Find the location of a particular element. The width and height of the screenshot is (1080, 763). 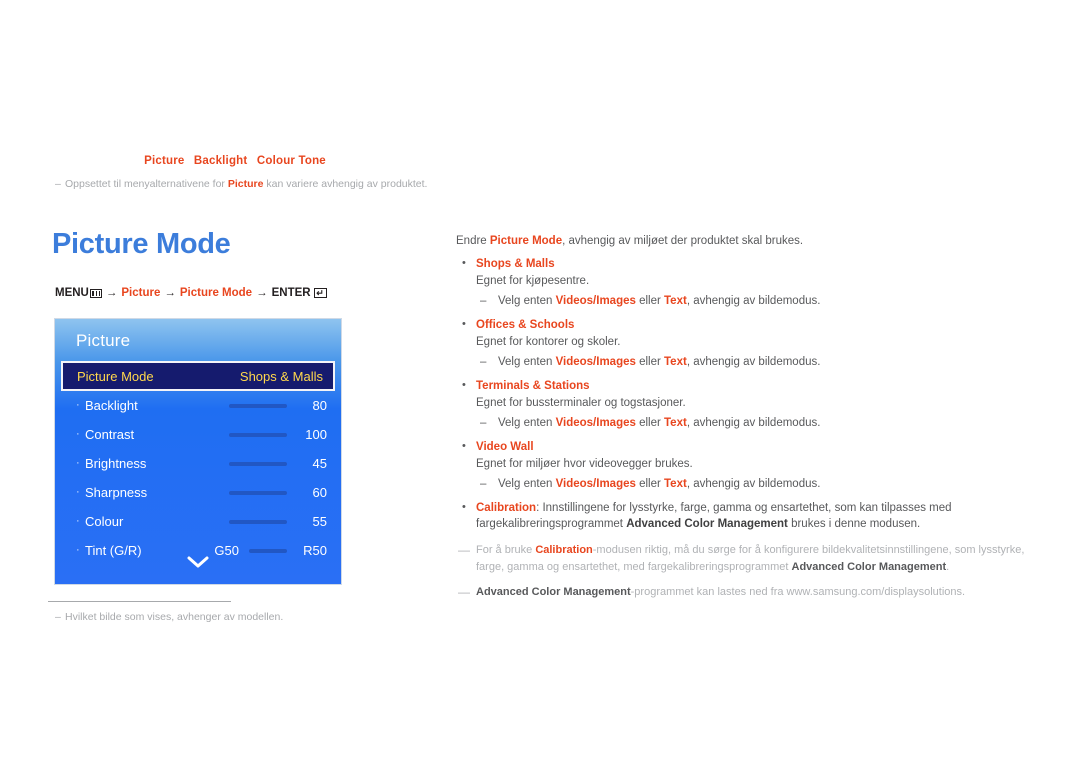

osd-row-value: Shops & Malls is located at coordinates (281, 376).